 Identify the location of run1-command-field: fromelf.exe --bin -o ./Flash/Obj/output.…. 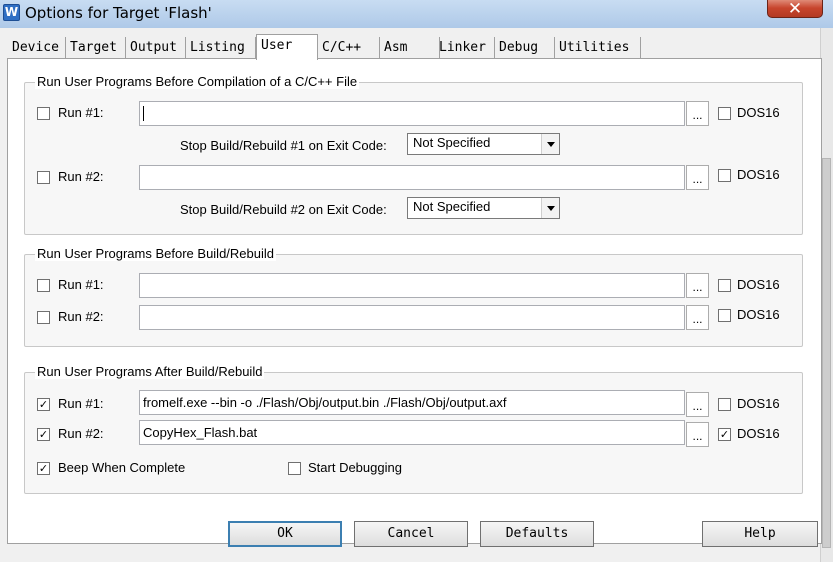
(412, 402).